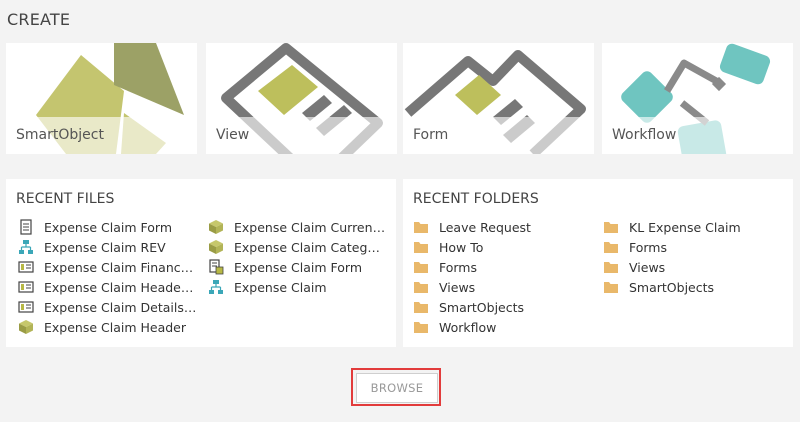  I want to click on recent-folder-label: Leave Request, so click(485, 227).